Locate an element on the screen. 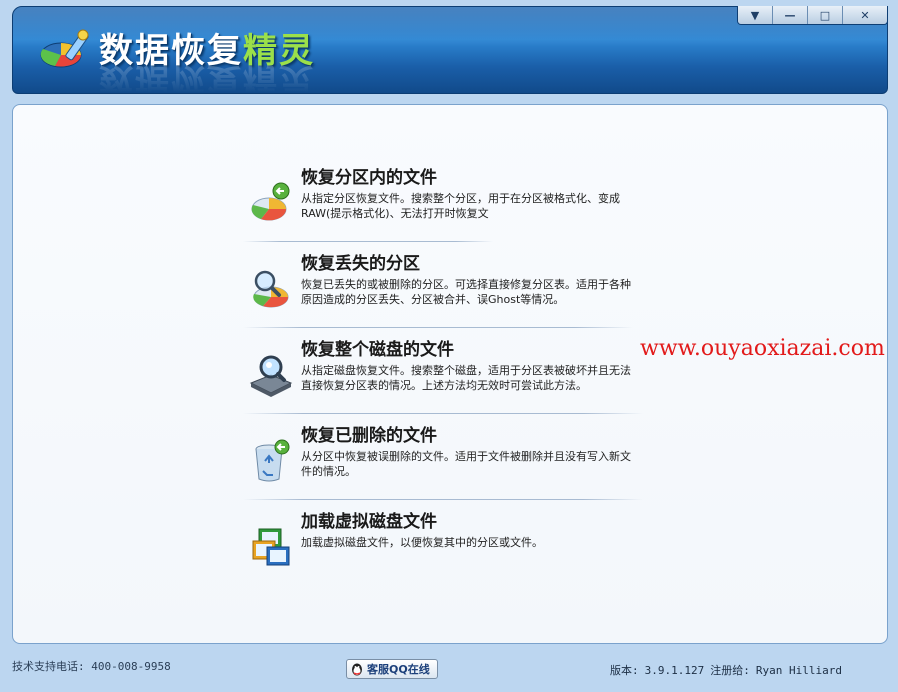 This screenshot has height=692, width=898. maximize-button: □ is located at coordinates (824, 15).